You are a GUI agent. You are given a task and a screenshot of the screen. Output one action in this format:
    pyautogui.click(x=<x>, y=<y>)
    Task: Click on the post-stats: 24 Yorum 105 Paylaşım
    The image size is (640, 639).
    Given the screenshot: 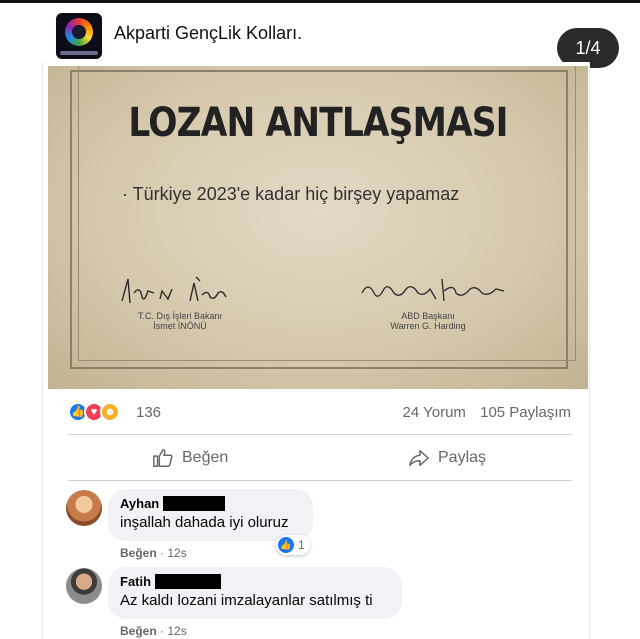 What is the action you would take?
    pyautogui.click(x=482, y=412)
    